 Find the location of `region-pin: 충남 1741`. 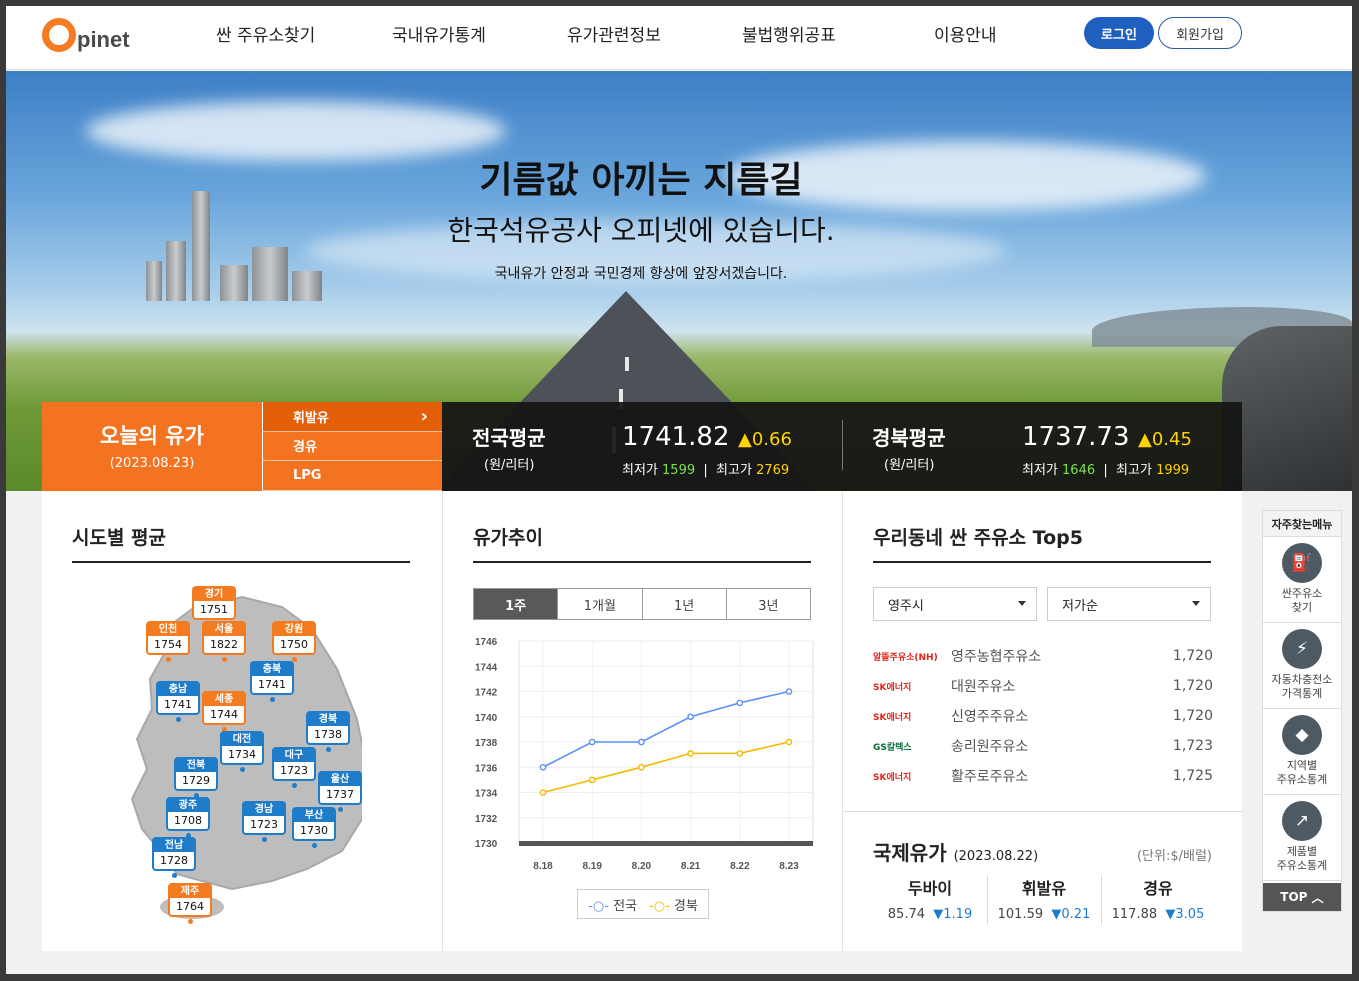

region-pin: 충남 1741 is located at coordinates (178, 701).